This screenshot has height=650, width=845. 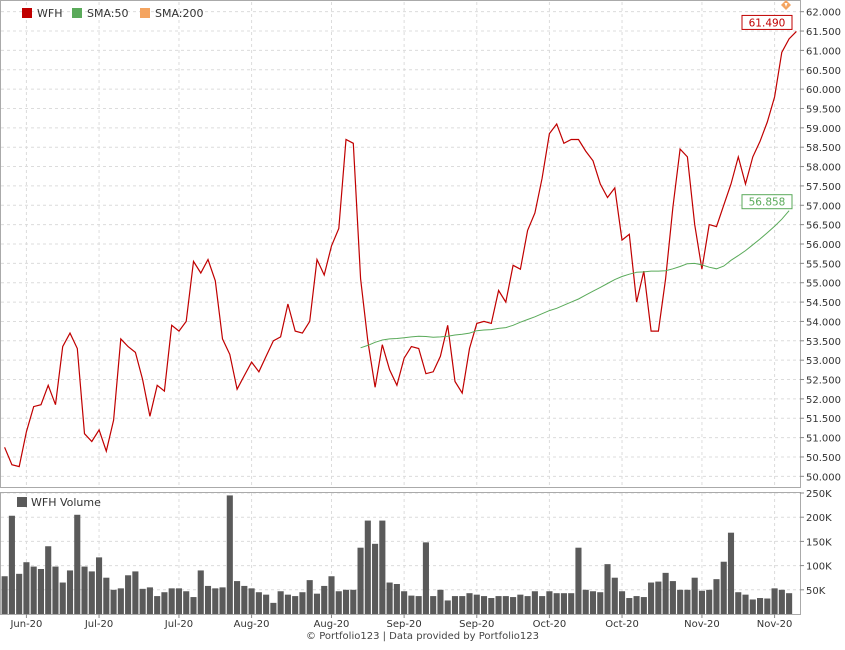 What do you see at coordinates (179, 13) in the screenshot?
I see `legend-label-sma200: SMA:200` at bounding box center [179, 13].